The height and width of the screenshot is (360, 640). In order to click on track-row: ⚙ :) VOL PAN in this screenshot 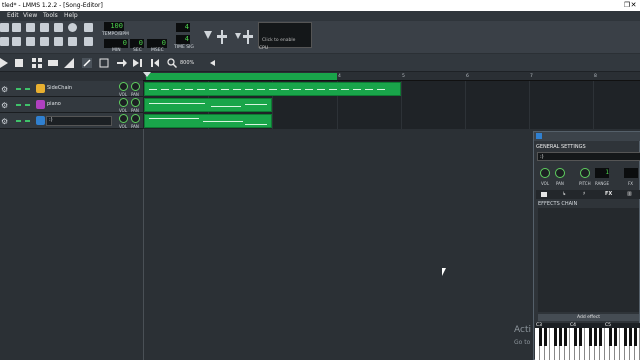, I will do `click(71, 121)`.